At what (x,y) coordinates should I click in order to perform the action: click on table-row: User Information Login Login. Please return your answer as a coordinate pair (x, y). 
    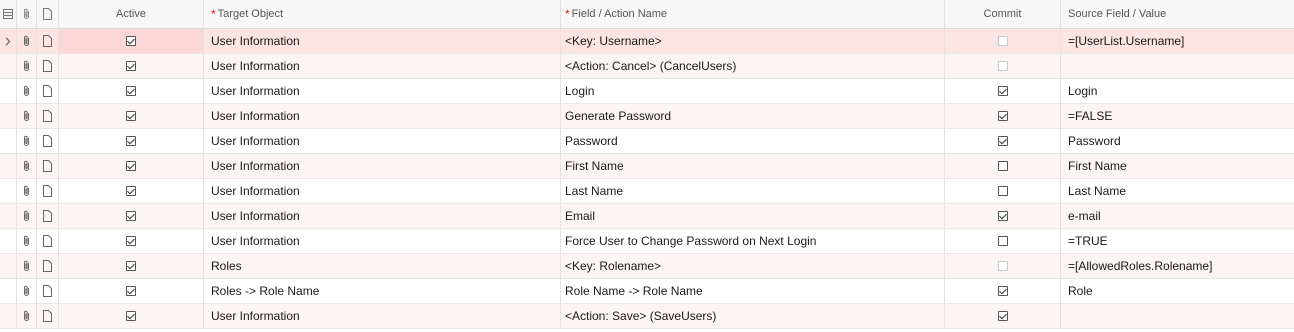
    Looking at the image, I should click on (647, 91).